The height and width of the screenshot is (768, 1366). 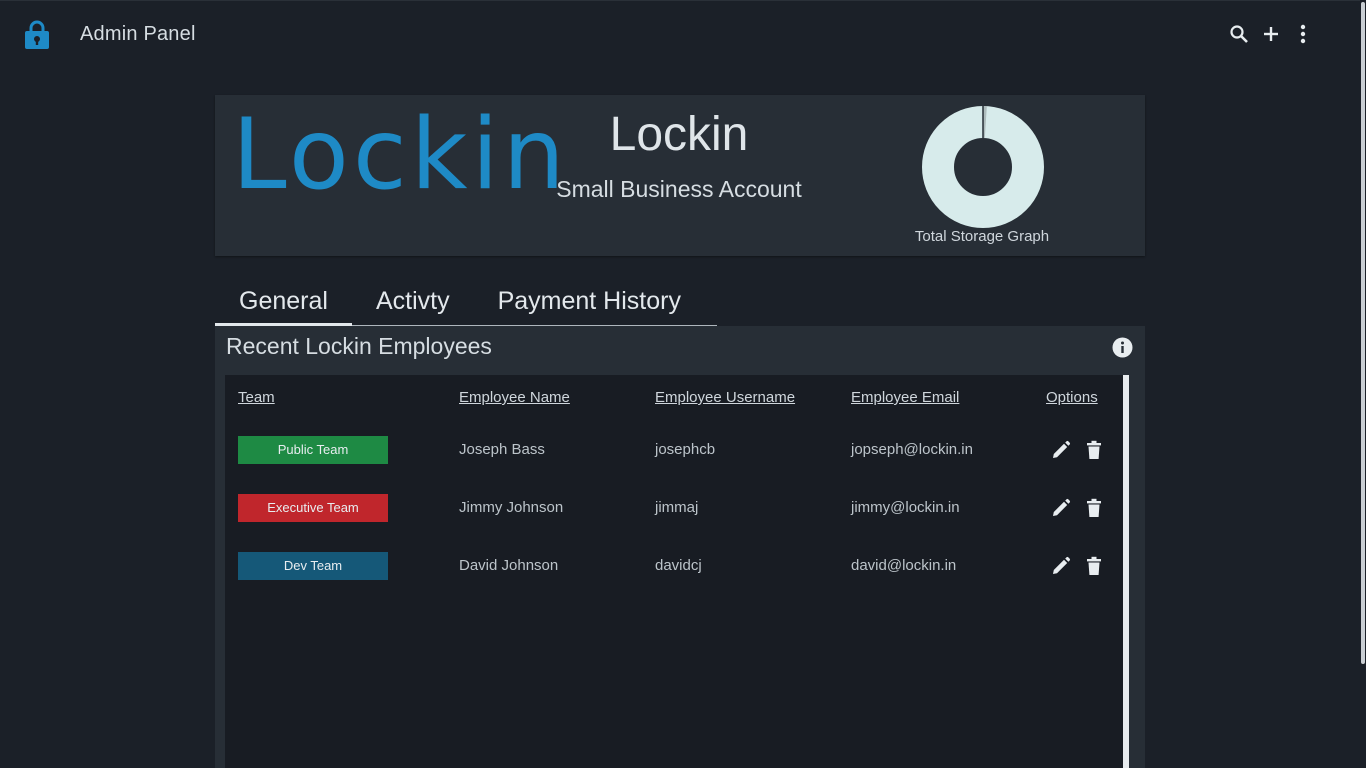 What do you see at coordinates (679, 189) in the screenshot?
I see `account-type: Small Business Account` at bounding box center [679, 189].